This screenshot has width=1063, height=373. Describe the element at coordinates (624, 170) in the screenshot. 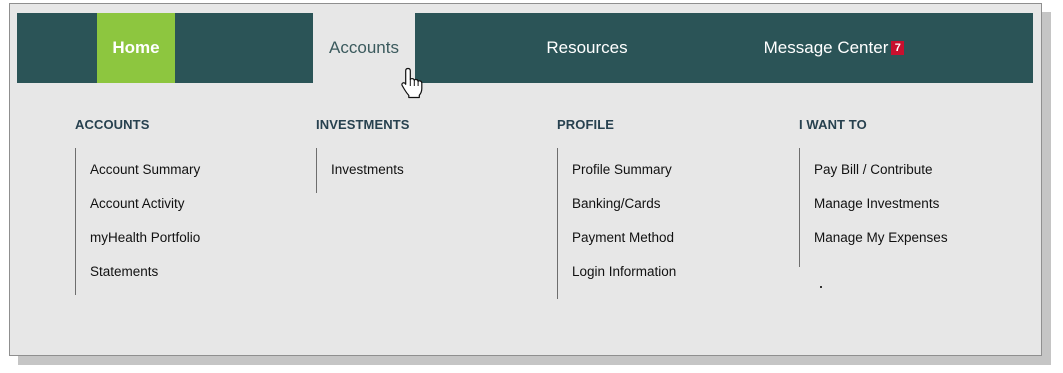

I see `link-profile-summary: Profile Summary` at that location.